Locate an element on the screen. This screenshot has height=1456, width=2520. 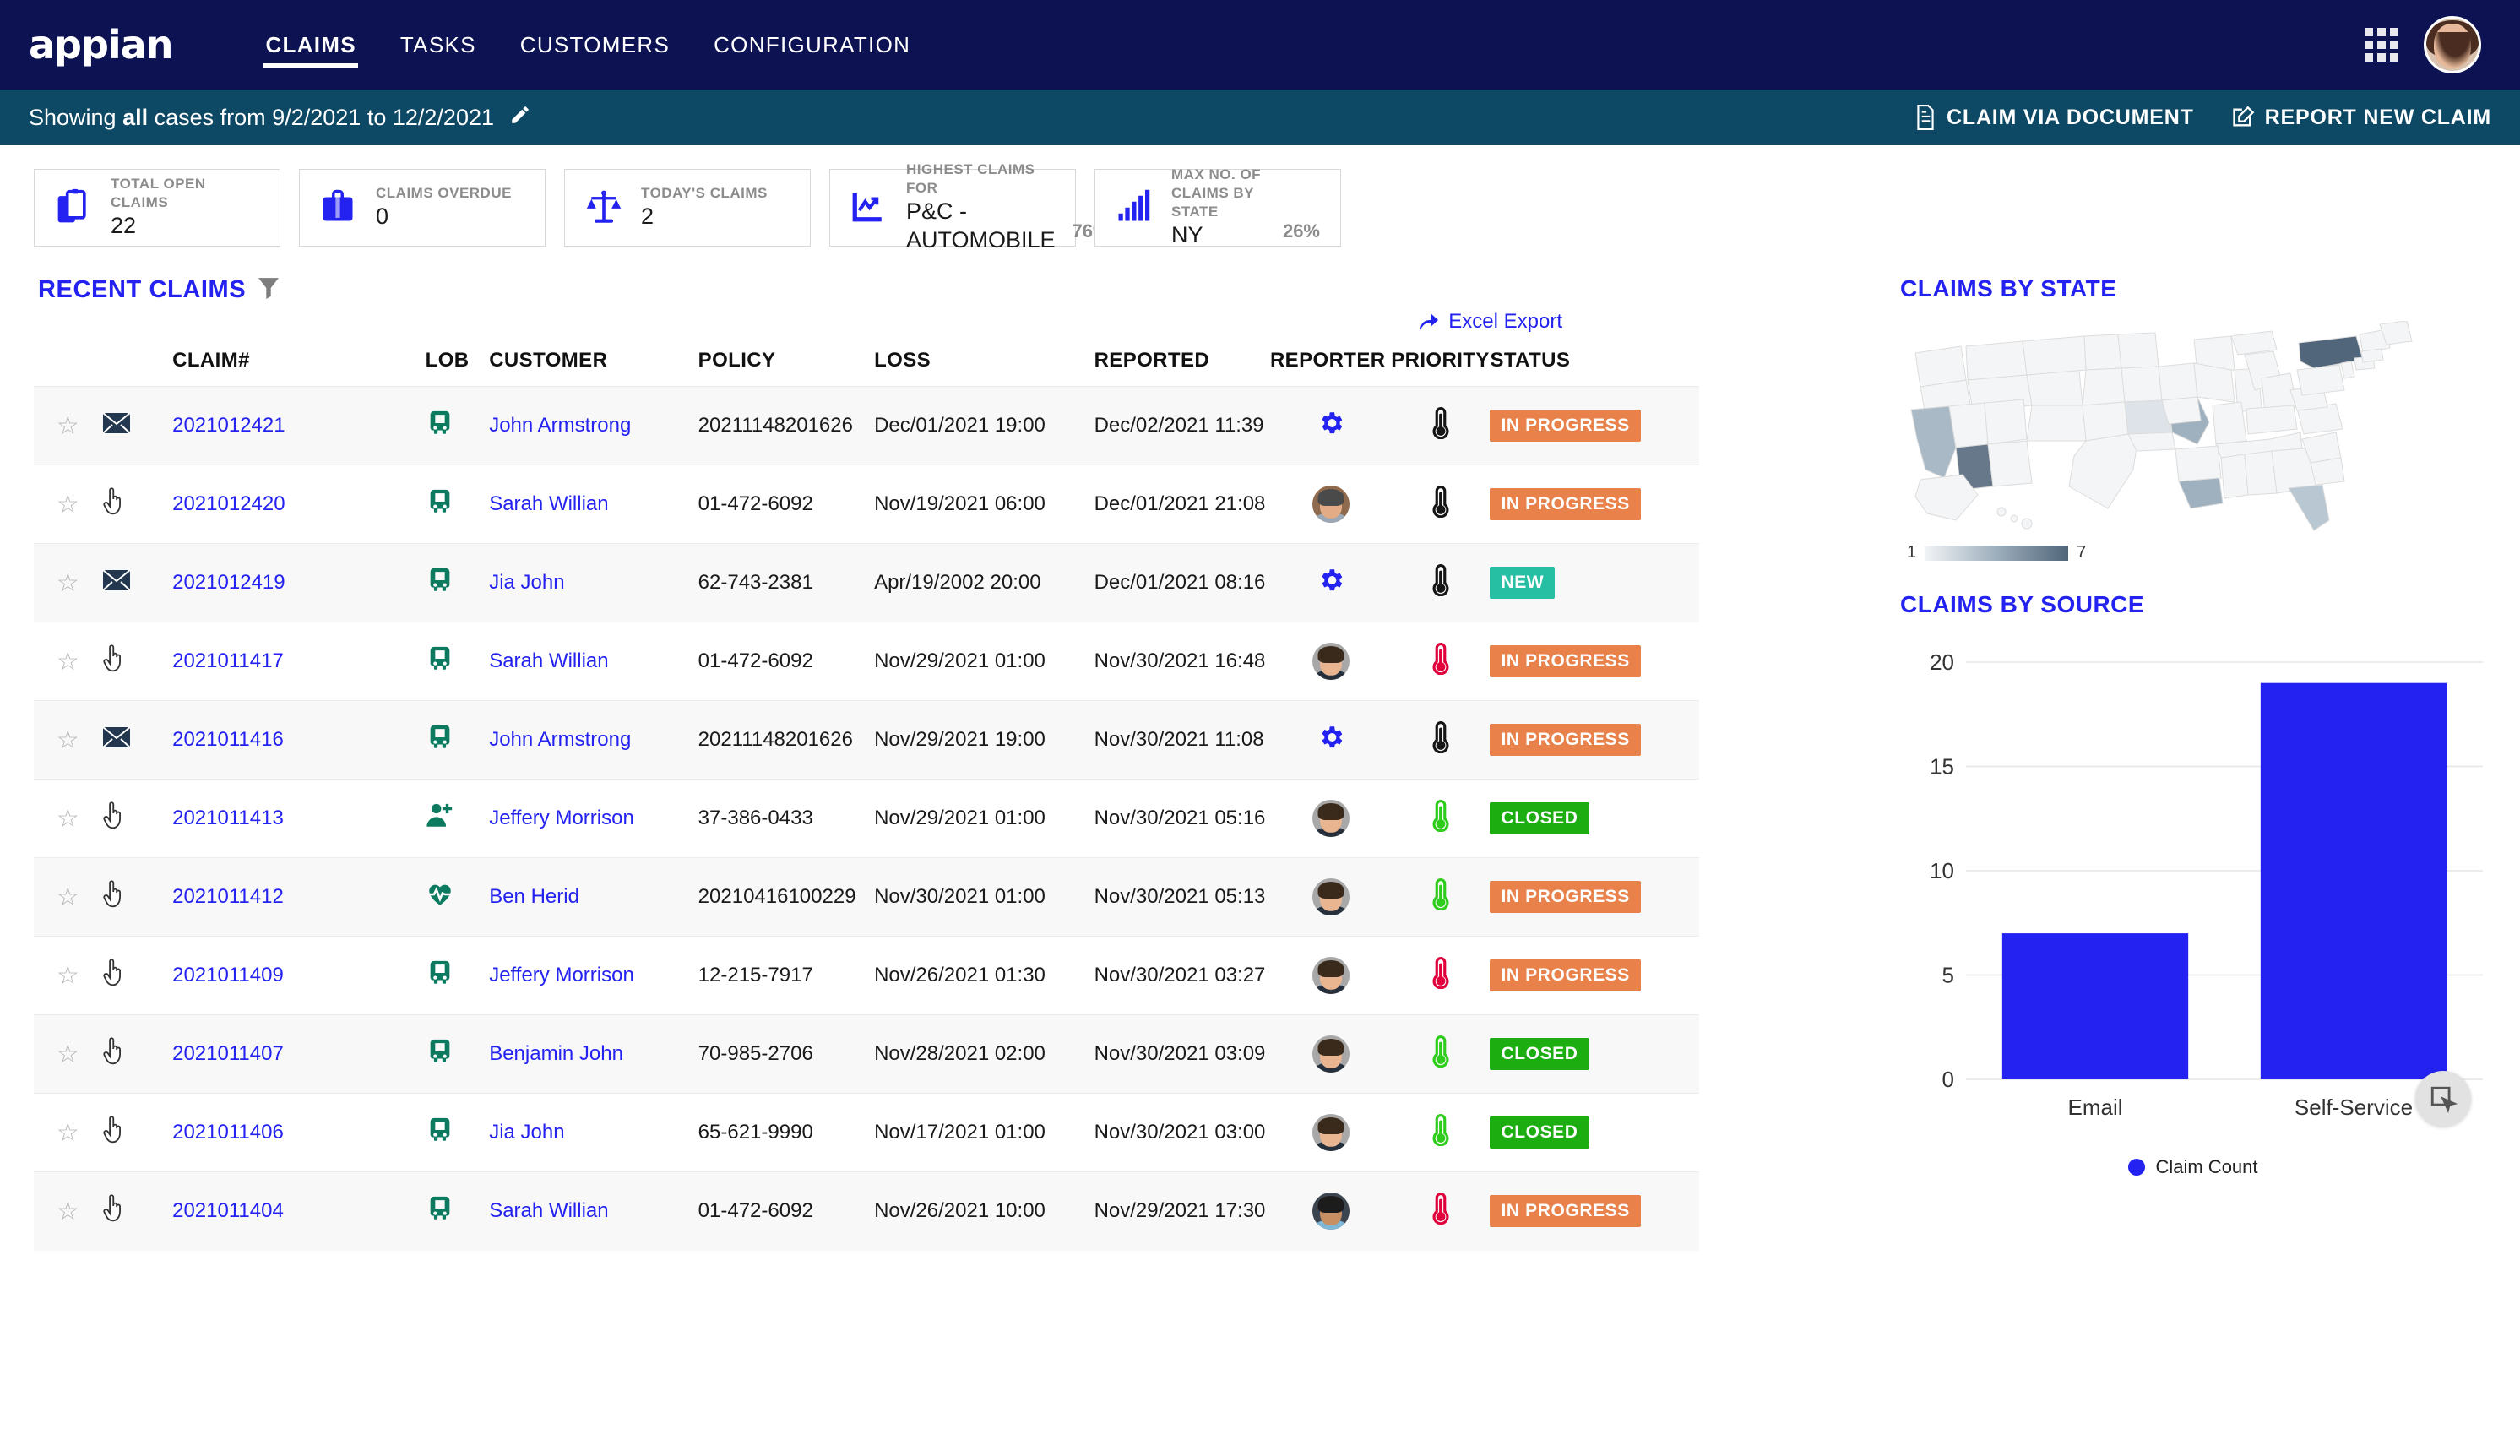
user-avatar is located at coordinates (2452, 44).